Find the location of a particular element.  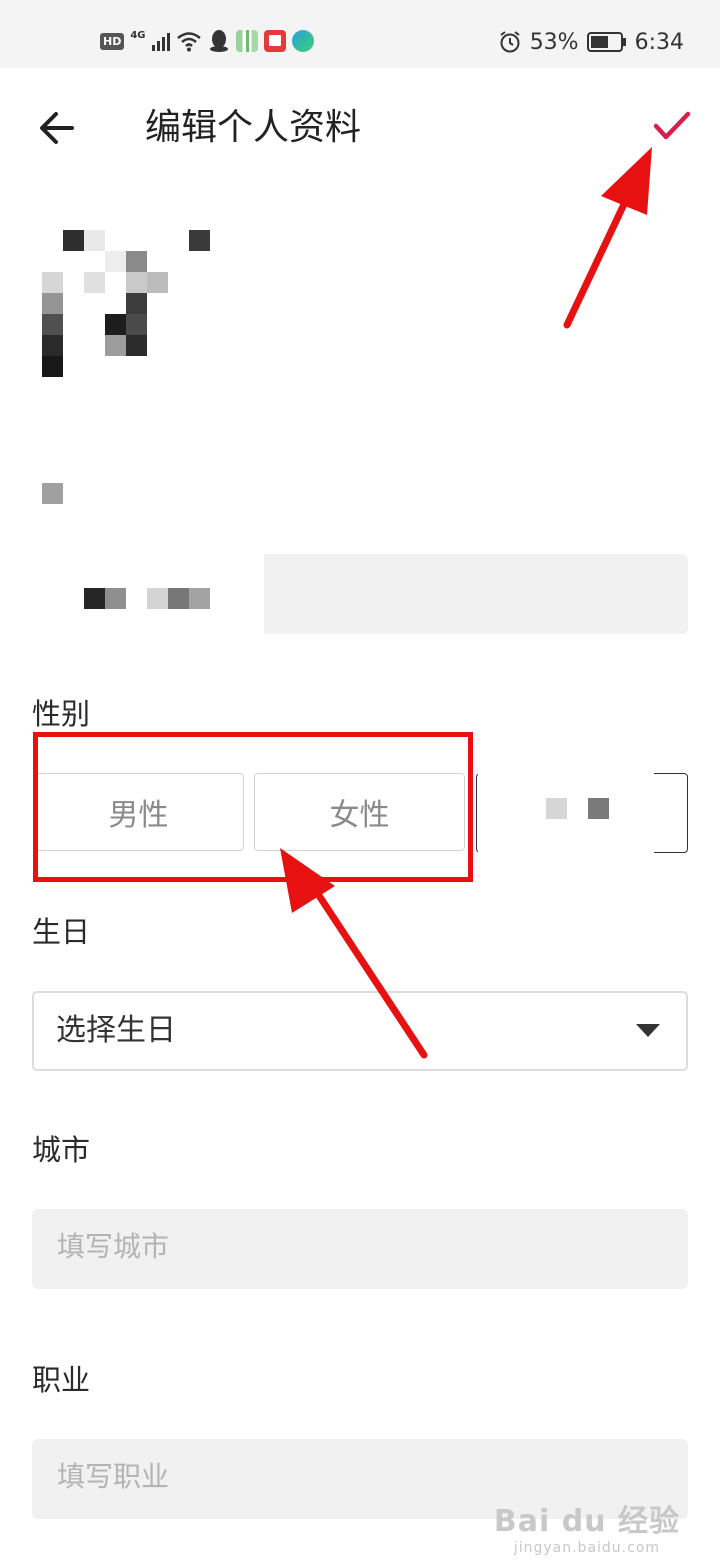

page-title: 编辑个人资料 is located at coordinates (253, 127).